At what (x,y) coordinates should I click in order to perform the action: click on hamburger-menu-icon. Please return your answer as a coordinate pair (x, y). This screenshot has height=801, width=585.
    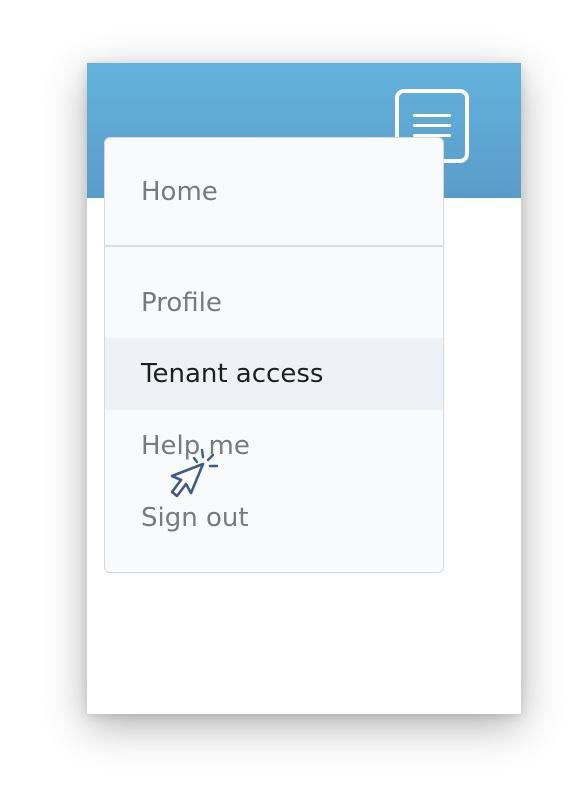
    Looking at the image, I should click on (432, 126).